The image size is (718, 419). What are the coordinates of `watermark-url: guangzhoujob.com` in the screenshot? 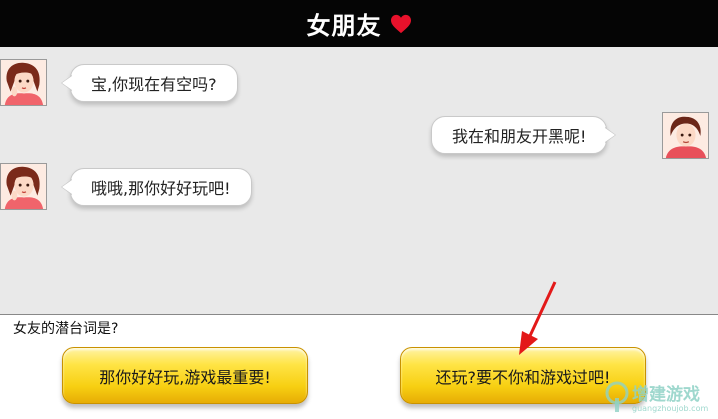 It's located at (670, 408).